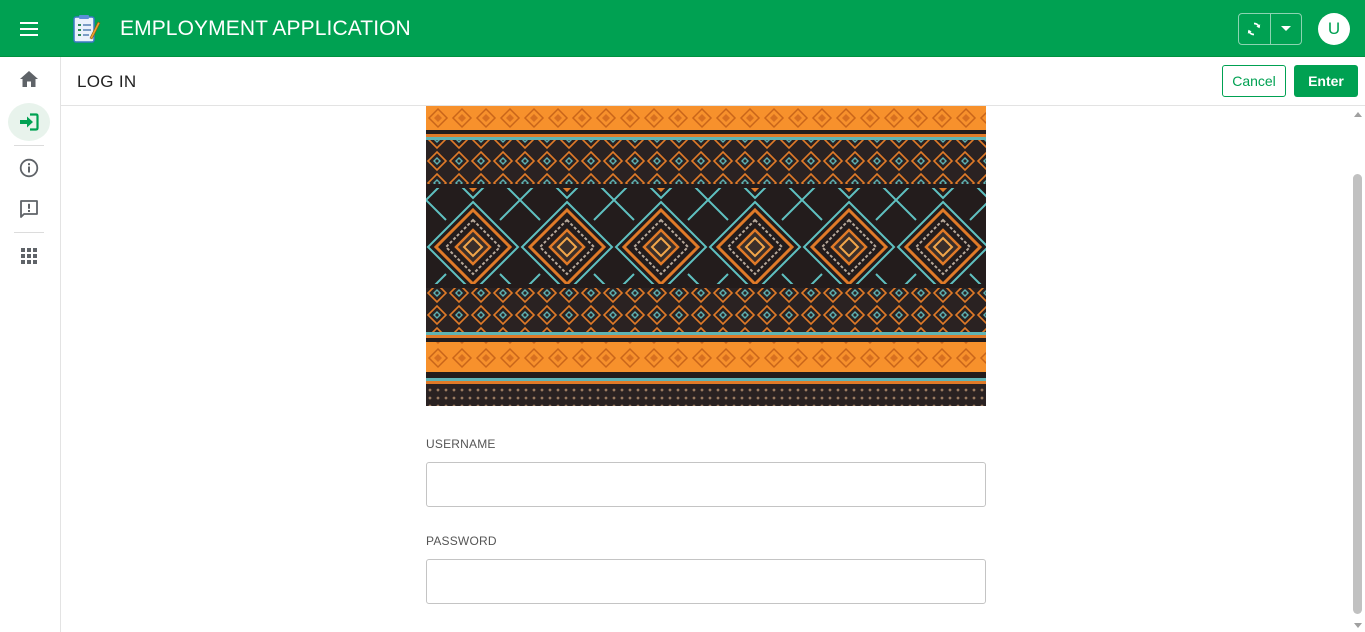 The width and height of the screenshot is (1365, 632). I want to click on password-label: PASSWORD, so click(461, 541).